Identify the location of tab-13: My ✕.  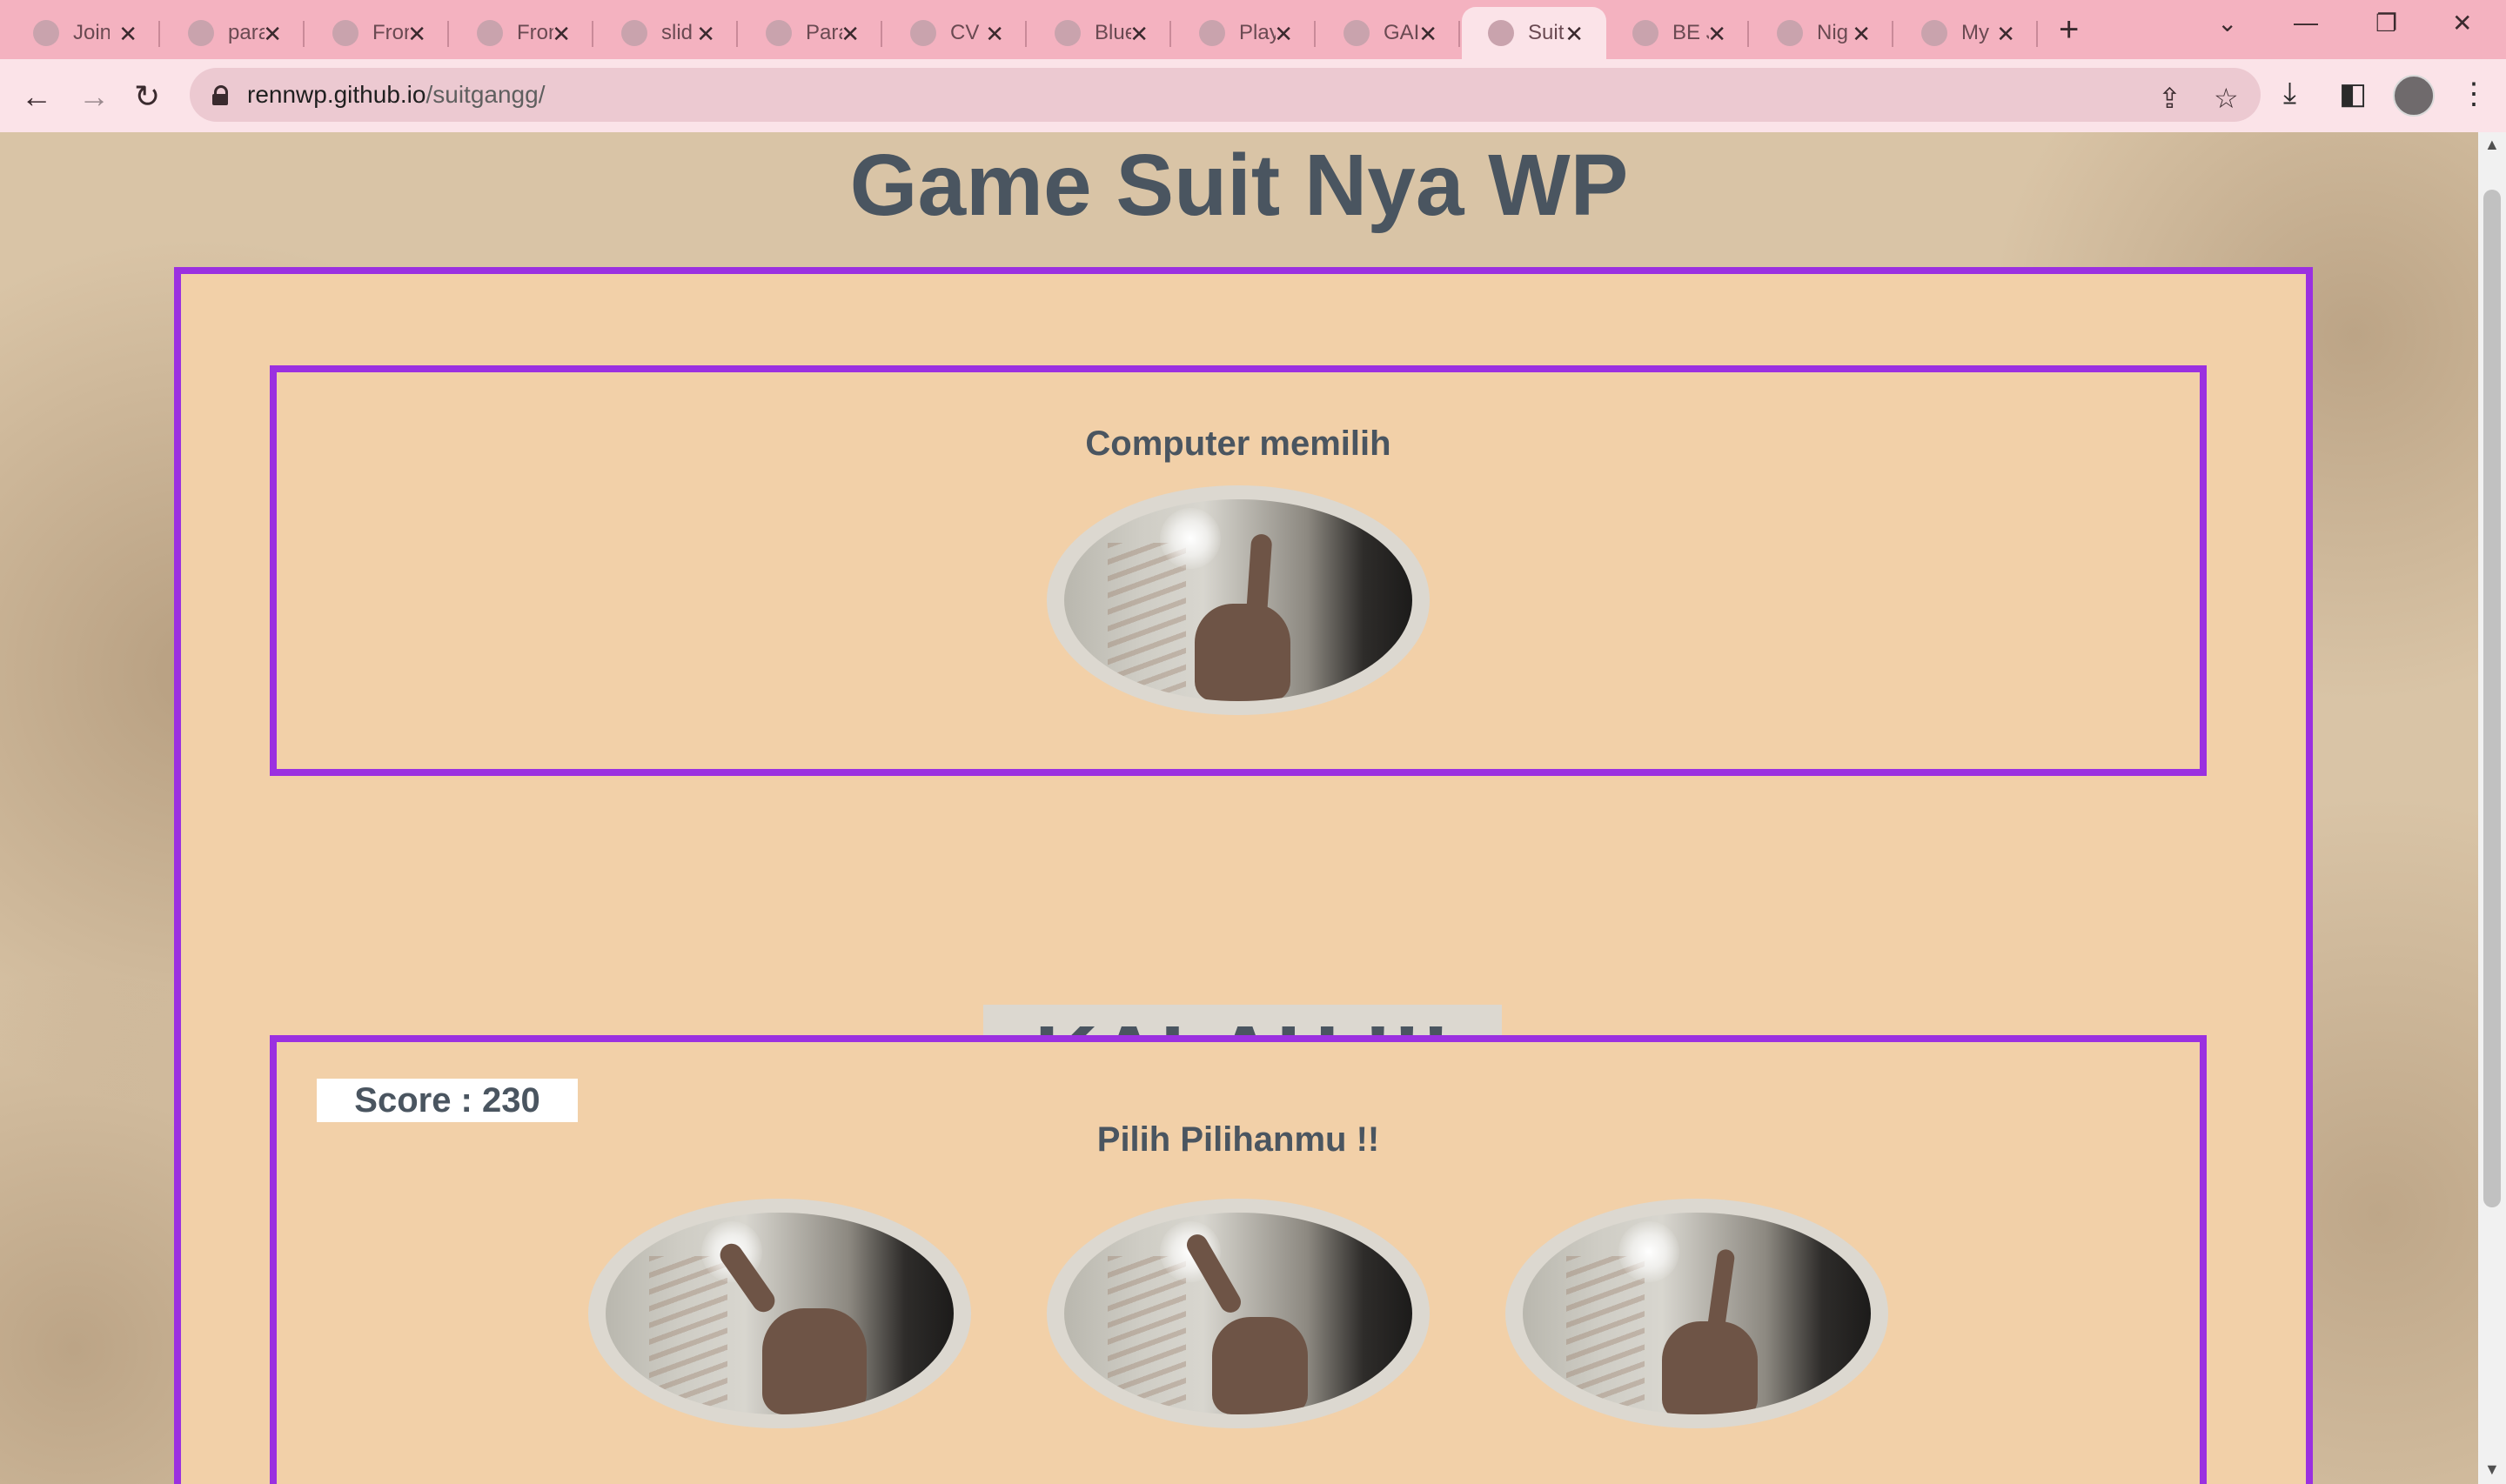
(1966, 33).